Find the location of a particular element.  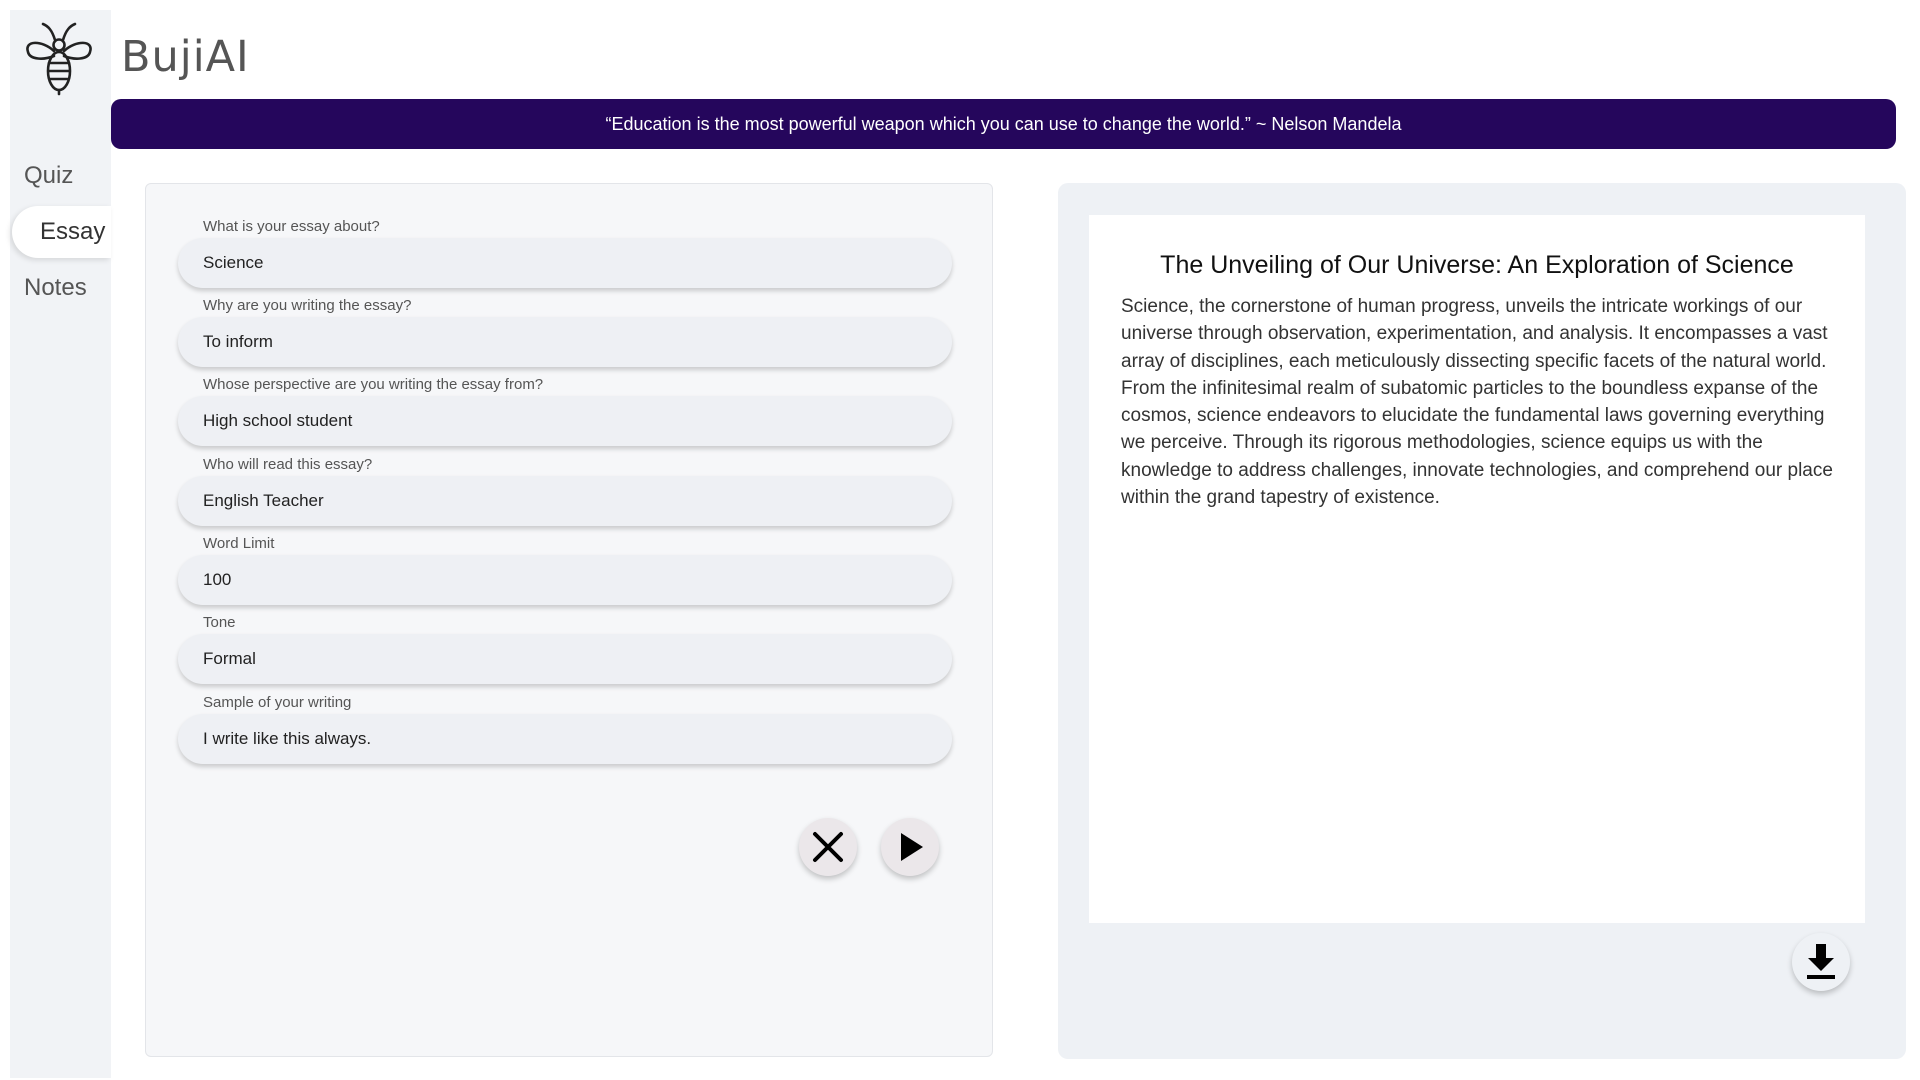

purpose-input: To inform is located at coordinates (565, 342).